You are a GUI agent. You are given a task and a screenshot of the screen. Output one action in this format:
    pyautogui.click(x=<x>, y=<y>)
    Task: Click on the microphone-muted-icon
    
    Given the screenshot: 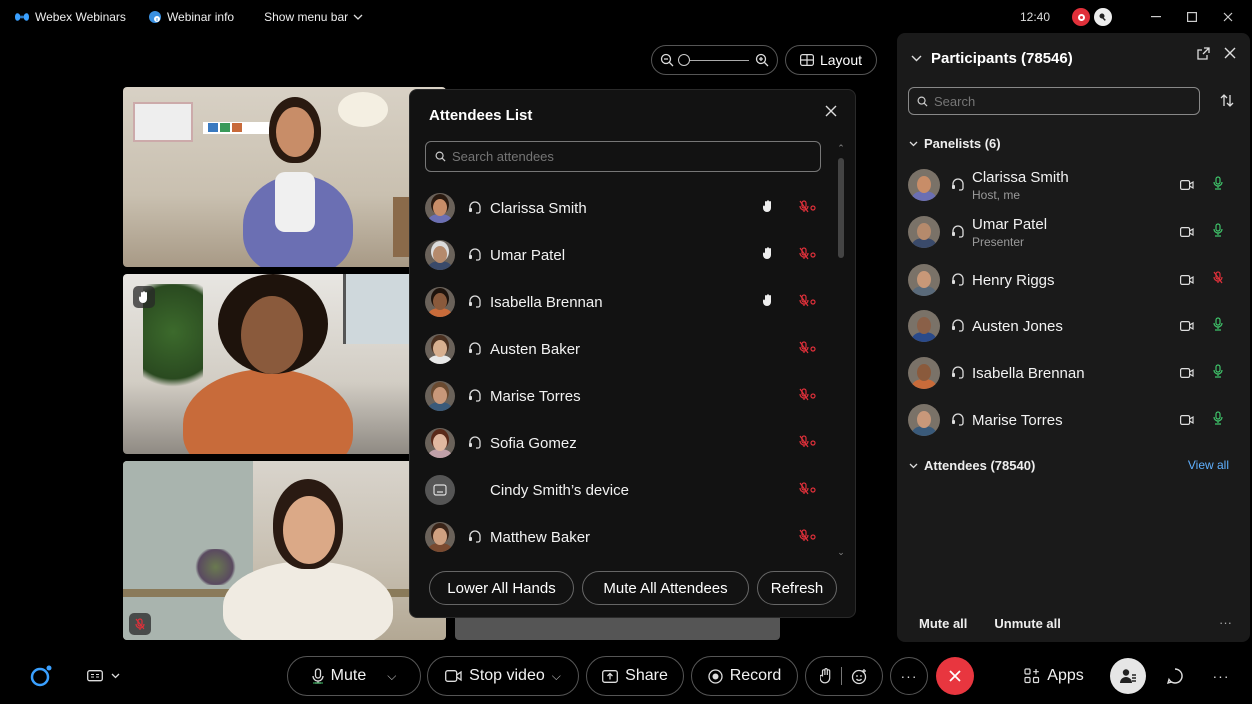 What is the action you would take?
    pyautogui.click(x=1218, y=280)
    